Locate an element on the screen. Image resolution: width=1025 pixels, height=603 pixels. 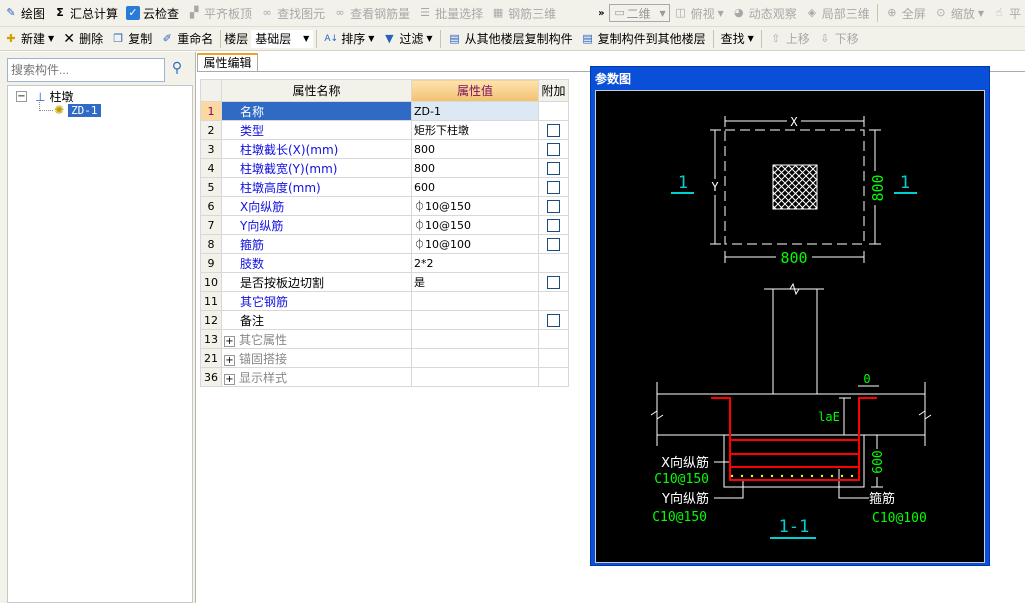
property-name: 柱墩截宽(Y)(mm) is located at coordinates (316, 168).